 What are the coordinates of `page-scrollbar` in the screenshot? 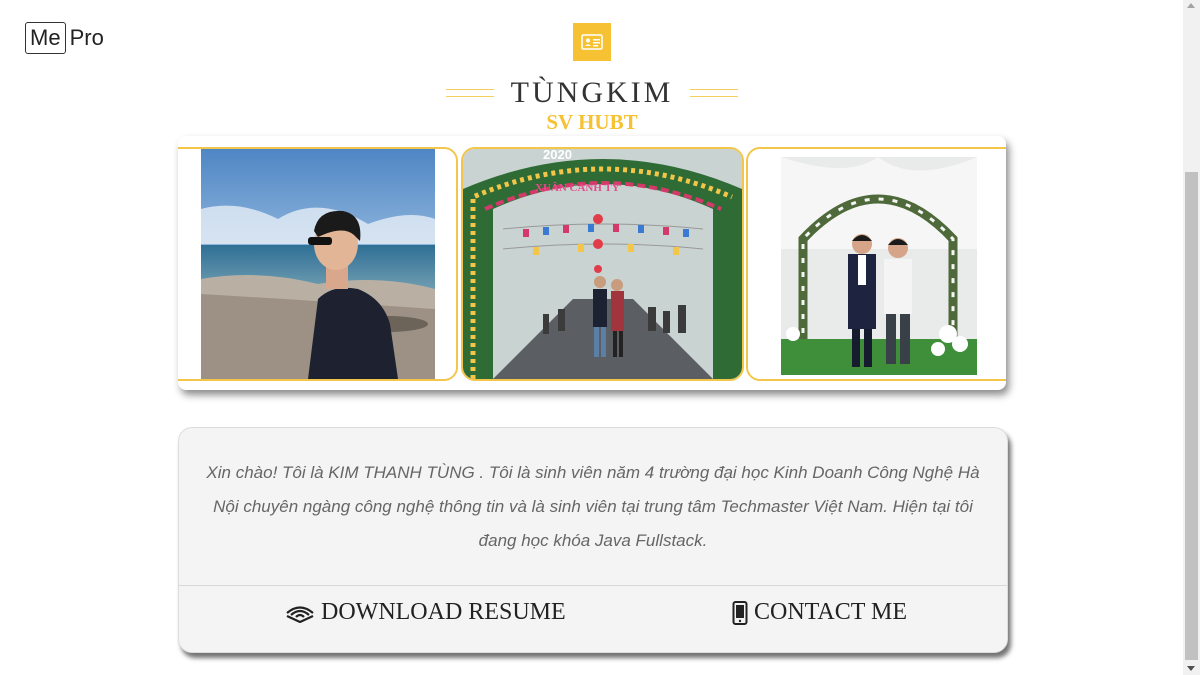 It's located at (1191, 337).